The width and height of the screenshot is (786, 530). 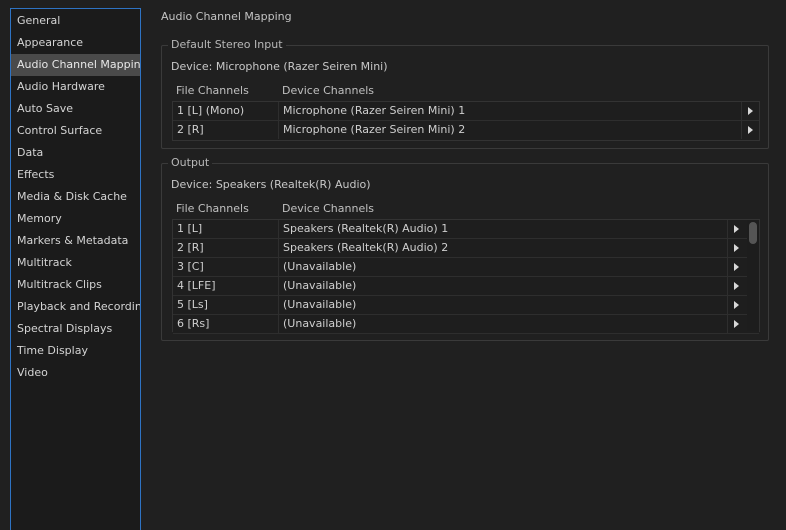 What do you see at coordinates (36, 174) in the screenshot?
I see `sidebar-item-label: Effects` at bounding box center [36, 174].